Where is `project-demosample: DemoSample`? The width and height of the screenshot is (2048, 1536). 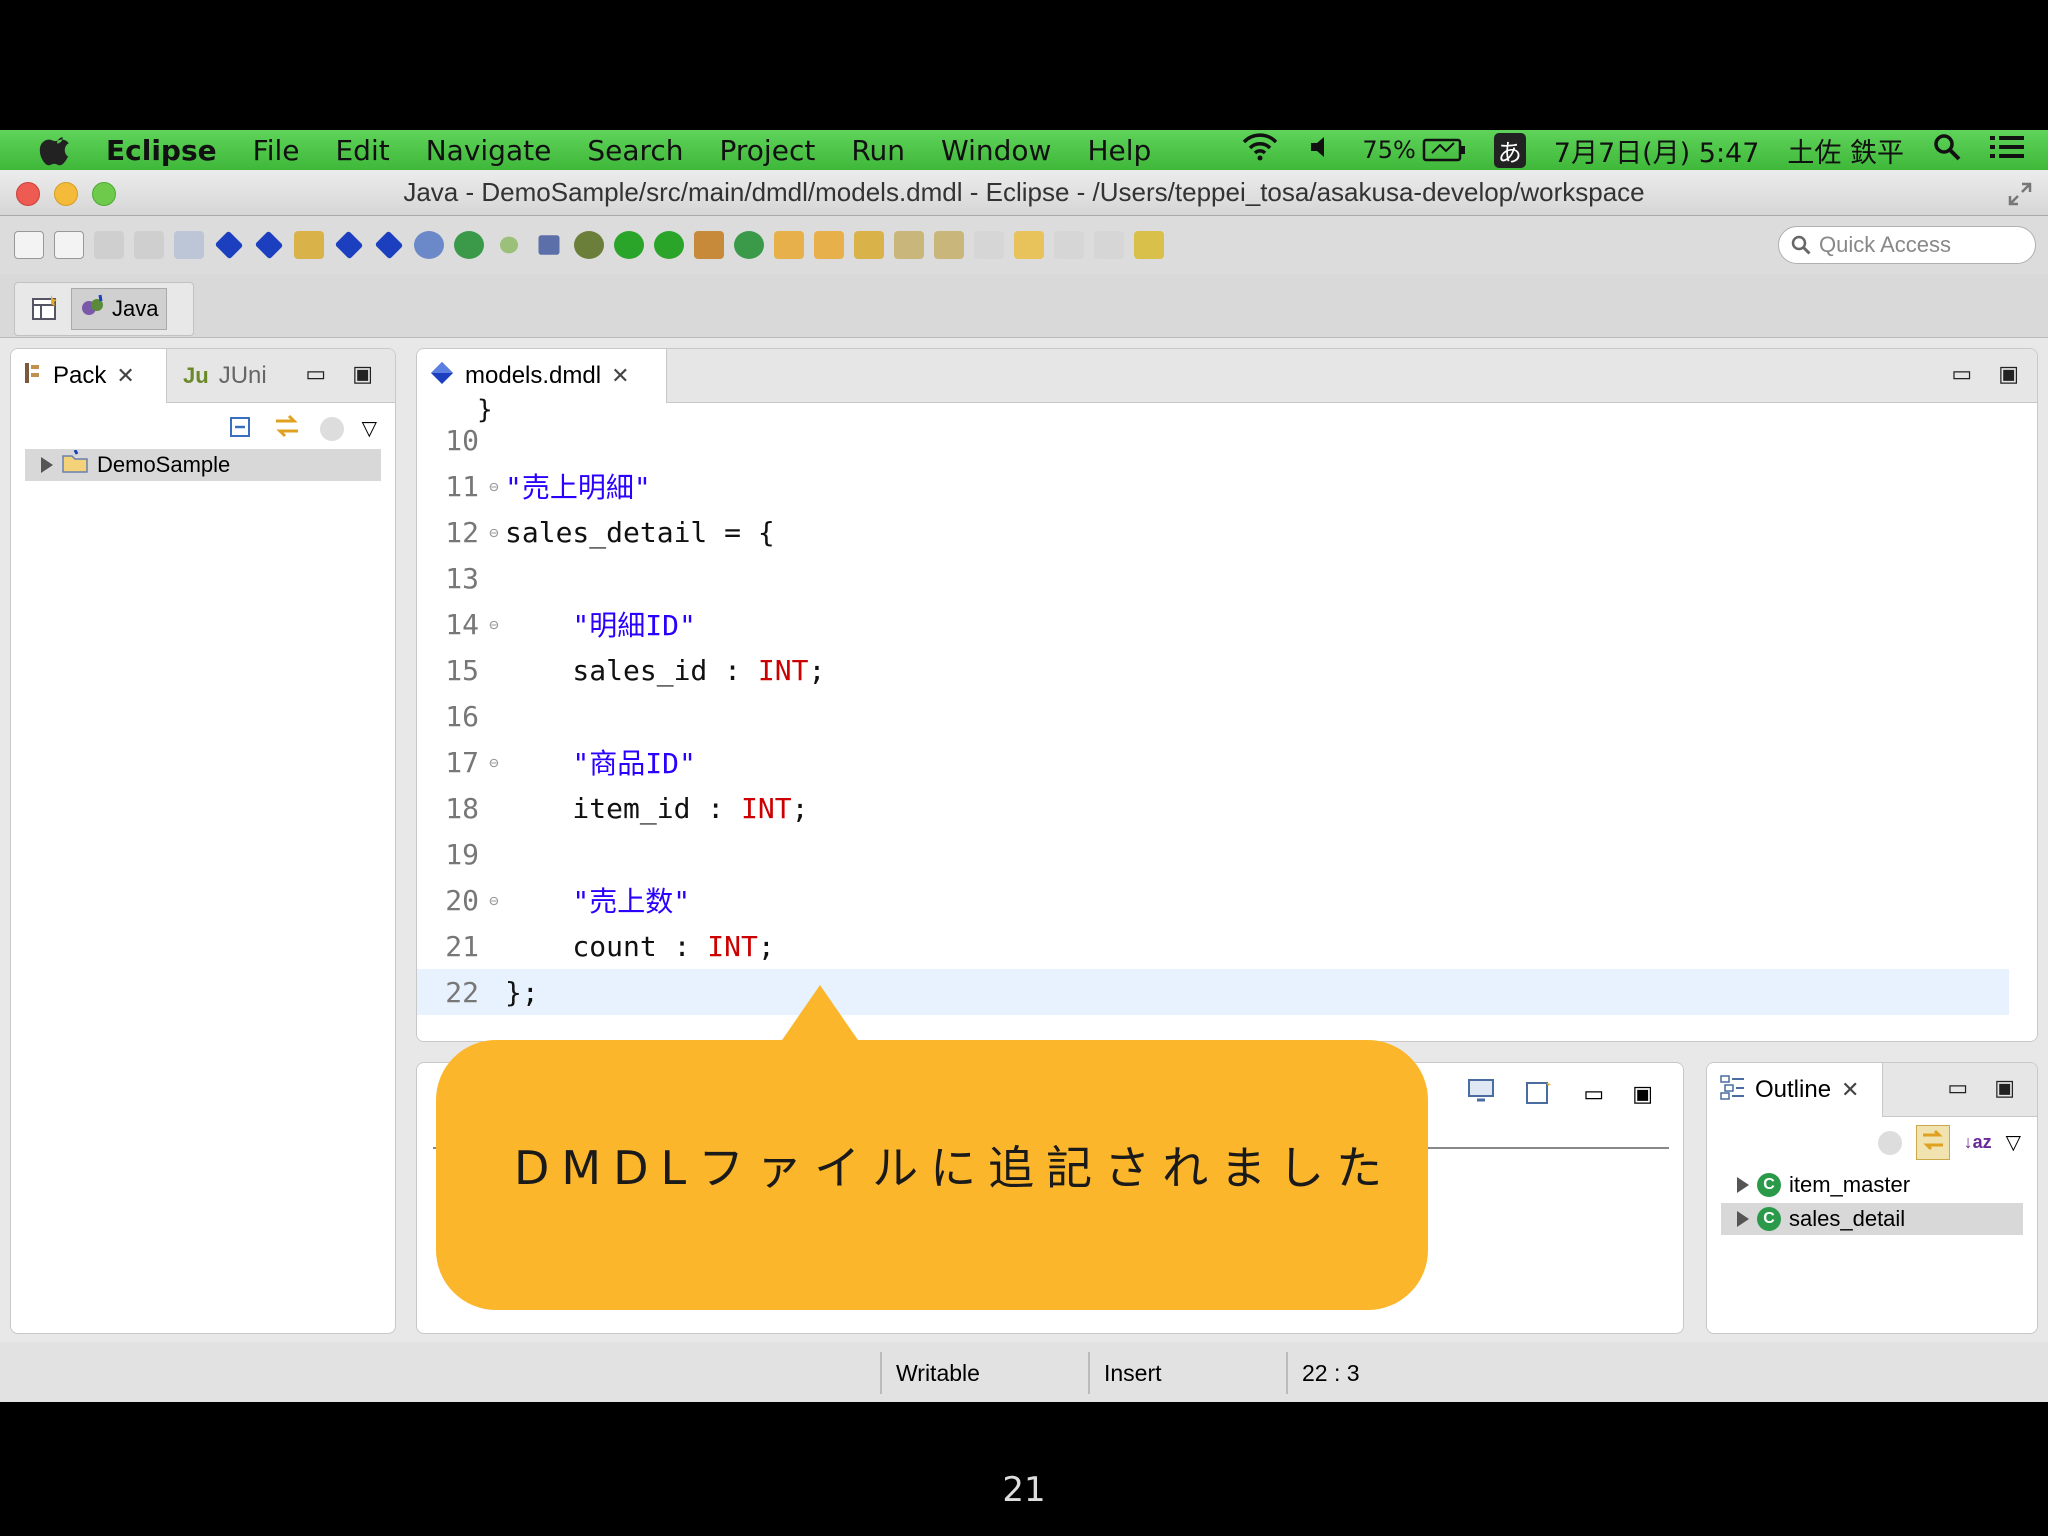 project-demosample: DemoSample is located at coordinates (203, 465).